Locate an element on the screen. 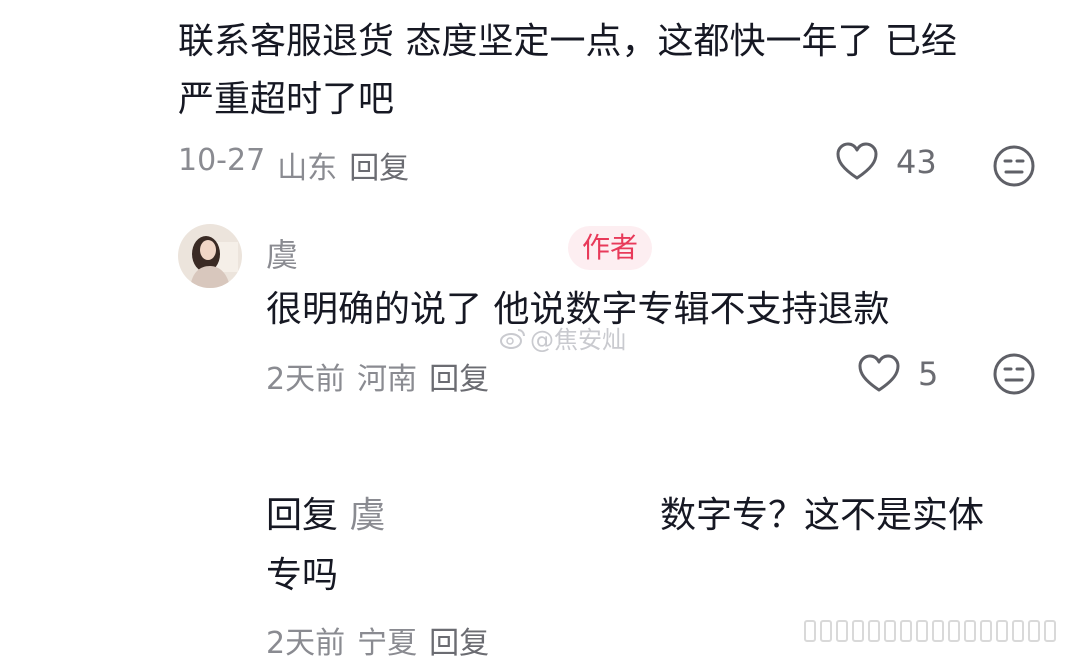 The height and width of the screenshot is (667, 1080). comment-meta: 10-27 山东 回复 is located at coordinates (293, 165).